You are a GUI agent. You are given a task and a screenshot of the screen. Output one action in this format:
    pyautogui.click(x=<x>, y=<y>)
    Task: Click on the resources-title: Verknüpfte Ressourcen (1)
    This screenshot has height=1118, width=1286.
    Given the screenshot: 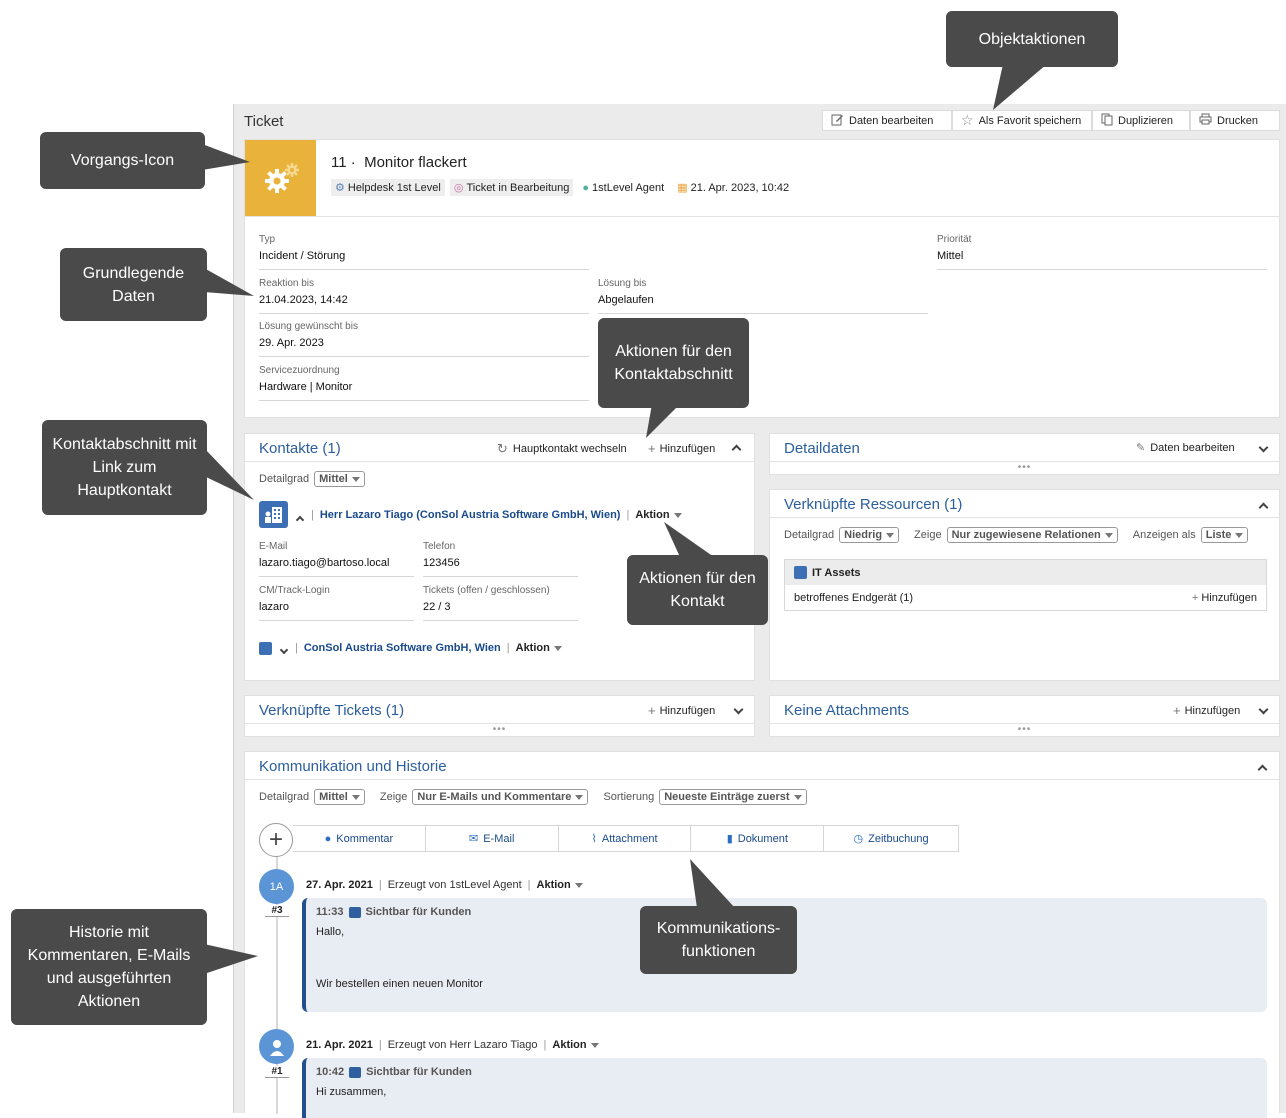 What is the action you would take?
    pyautogui.click(x=873, y=504)
    